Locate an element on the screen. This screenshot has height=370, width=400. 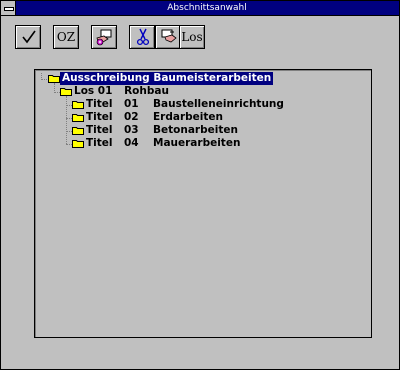
paste-hand-icon is located at coordinates (169, 36).